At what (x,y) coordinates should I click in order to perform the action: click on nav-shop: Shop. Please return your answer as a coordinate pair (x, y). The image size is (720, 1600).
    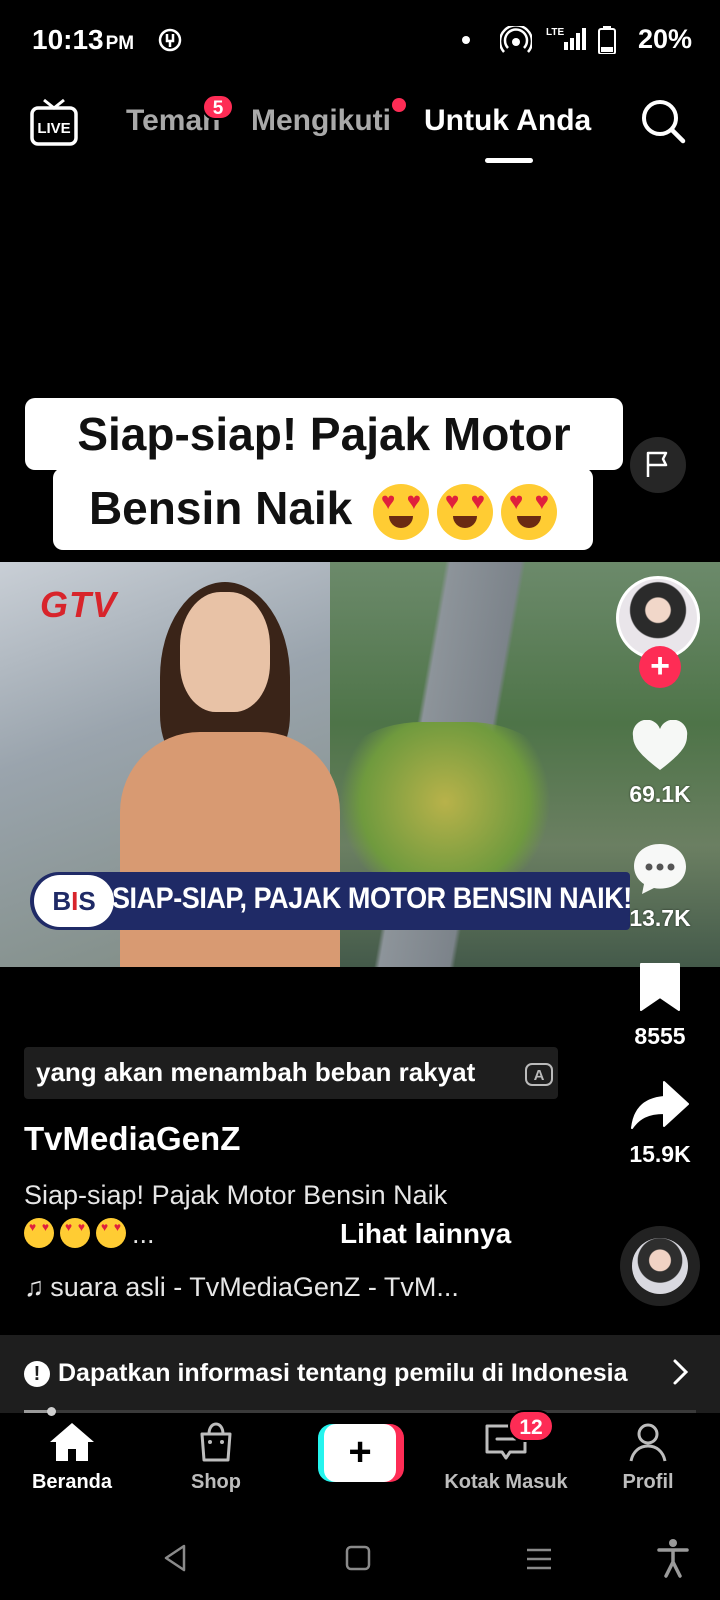
    Looking at the image, I should click on (216, 1457).